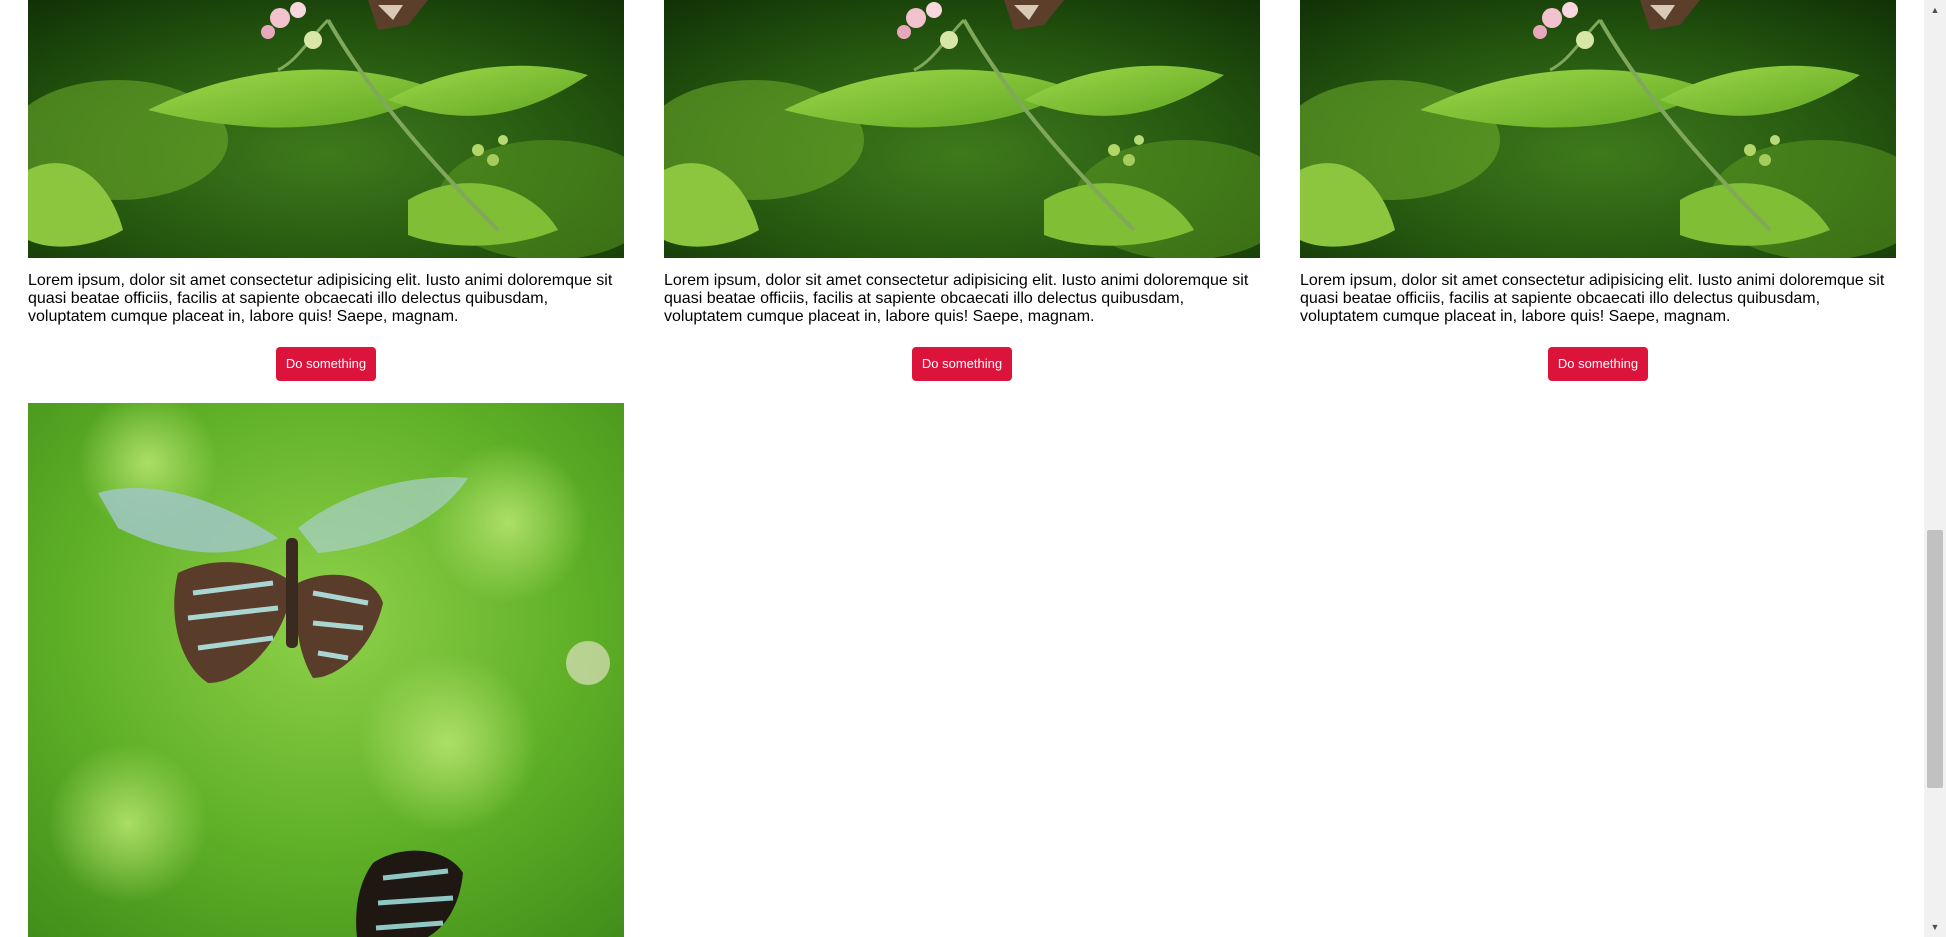 This screenshot has width=1946, height=937. Describe the element at coordinates (1935, 927) in the screenshot. I see `arrow-down-icon: ▼` at that location.